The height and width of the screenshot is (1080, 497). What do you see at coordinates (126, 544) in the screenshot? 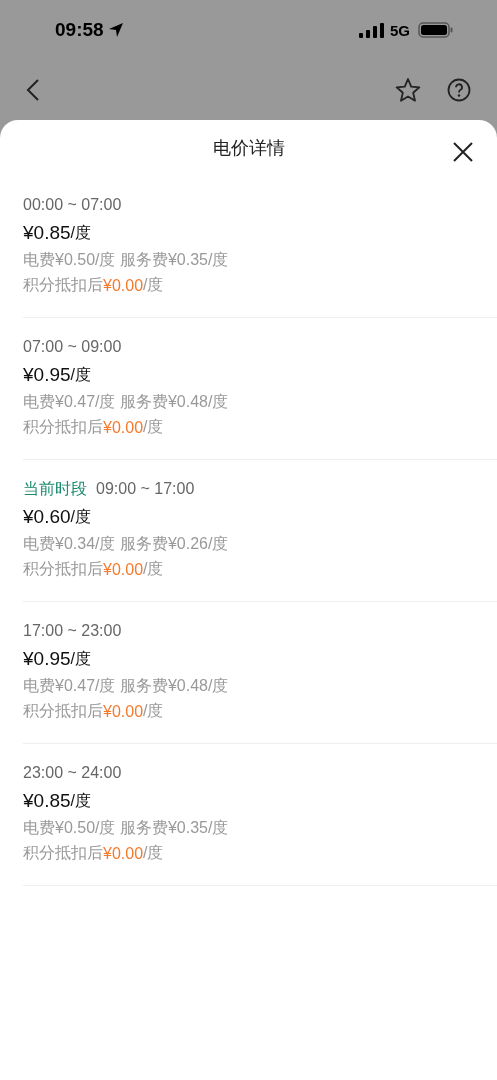
I see `fee-breakdown: 电费¥0.34/度 服务费¥0.26/度` at bounding box center [126, 544].